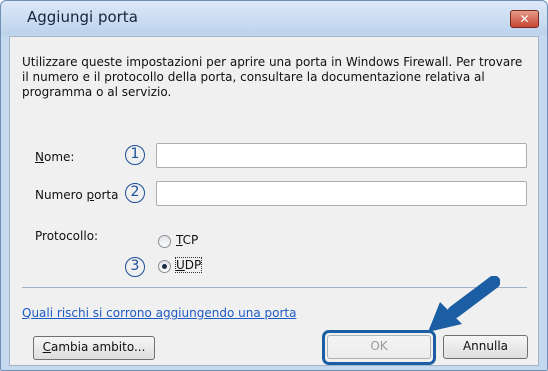 Image resolution: width=548 pixels, height=371 pixels. I want to click on cancel-button: Annulla, so click(485, 347).